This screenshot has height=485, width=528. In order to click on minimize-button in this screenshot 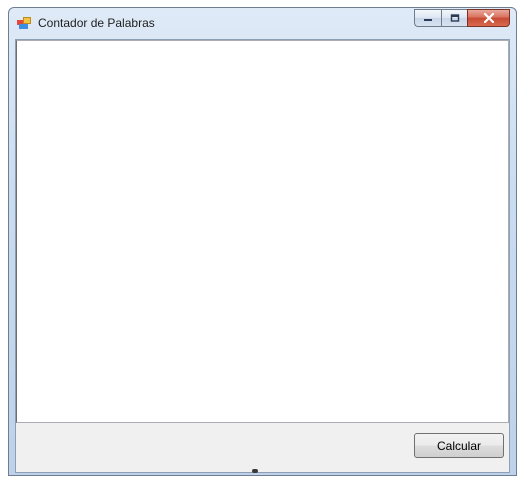, I will do `click(427, 18)`.